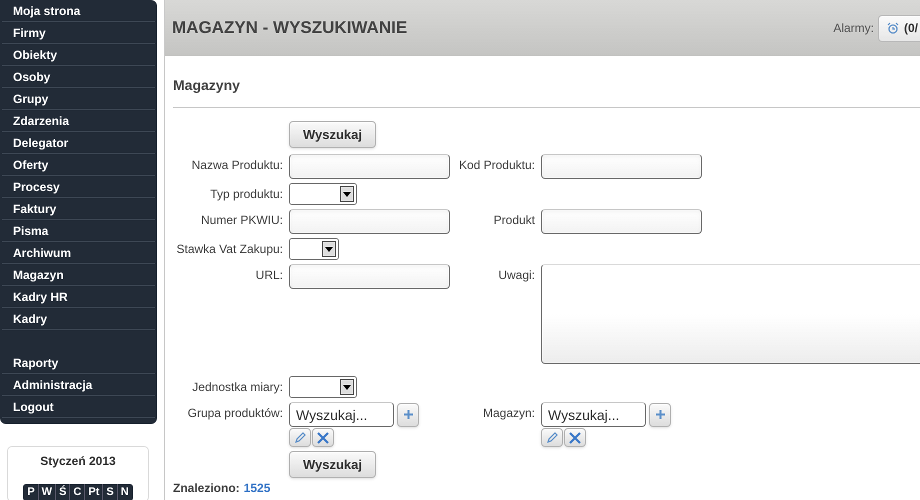 Image resolution: width=920 pixels, height=500 pixels. I want to click on field-label: Uwagi:, so click(516, 275).